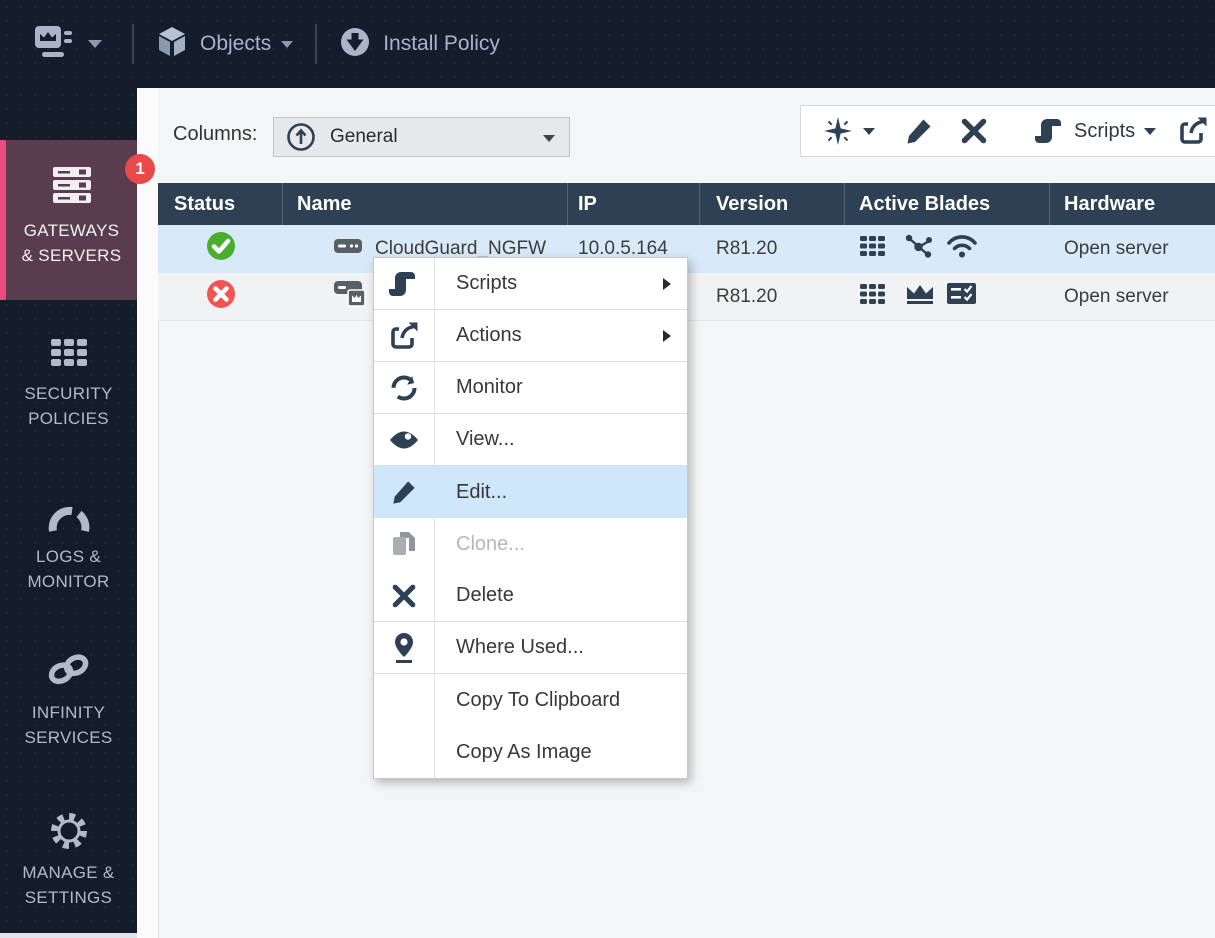 This screenshot has width=1215, height=938. What do you see at coordinates (68, 418) in the screenshot?
I see `sidebar-item-label: POLICIES` at bounding box center [68, 418].